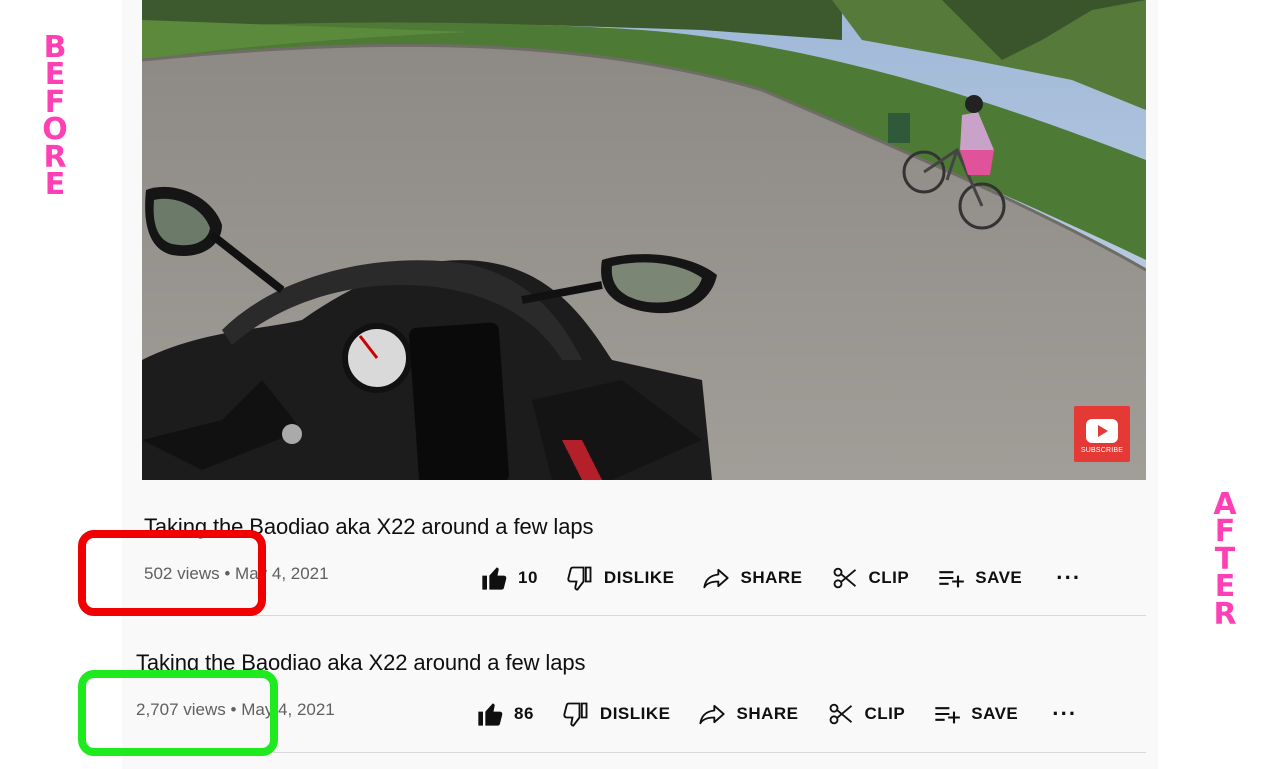  What do you see at coordinates (528, 577) in the screenshot?
I see `like-count: 10` at bounding box center [528, 577].